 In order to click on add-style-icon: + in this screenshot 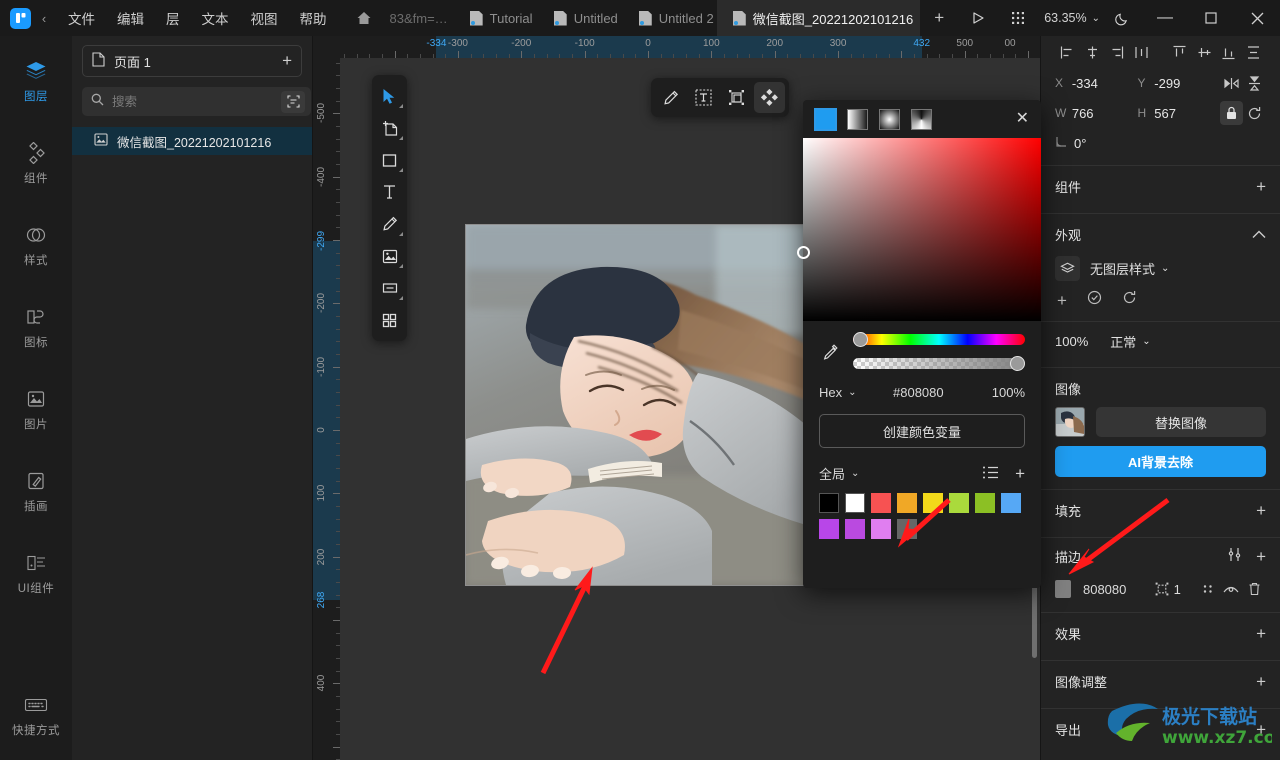, I will do `click(1062, 300)`.